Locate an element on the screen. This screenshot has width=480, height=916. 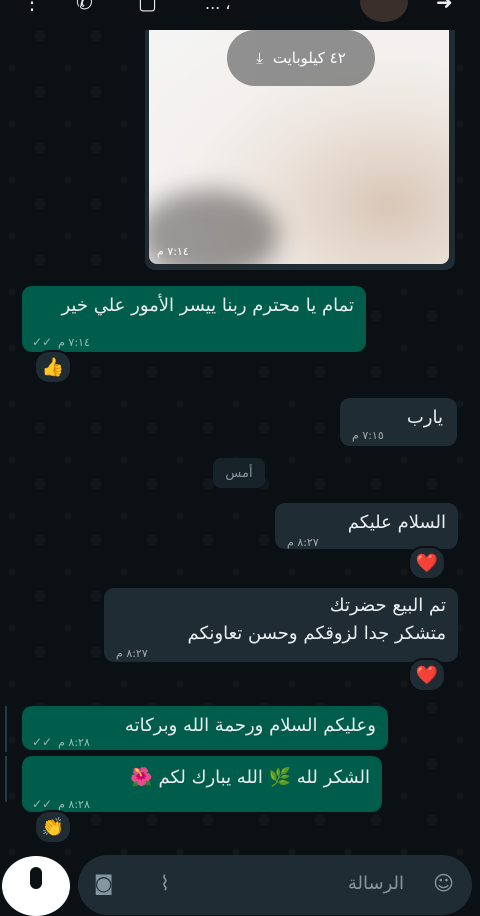
message-meta: ✓✓ ٨:٢٨ م is located at coordinates (61, 742).